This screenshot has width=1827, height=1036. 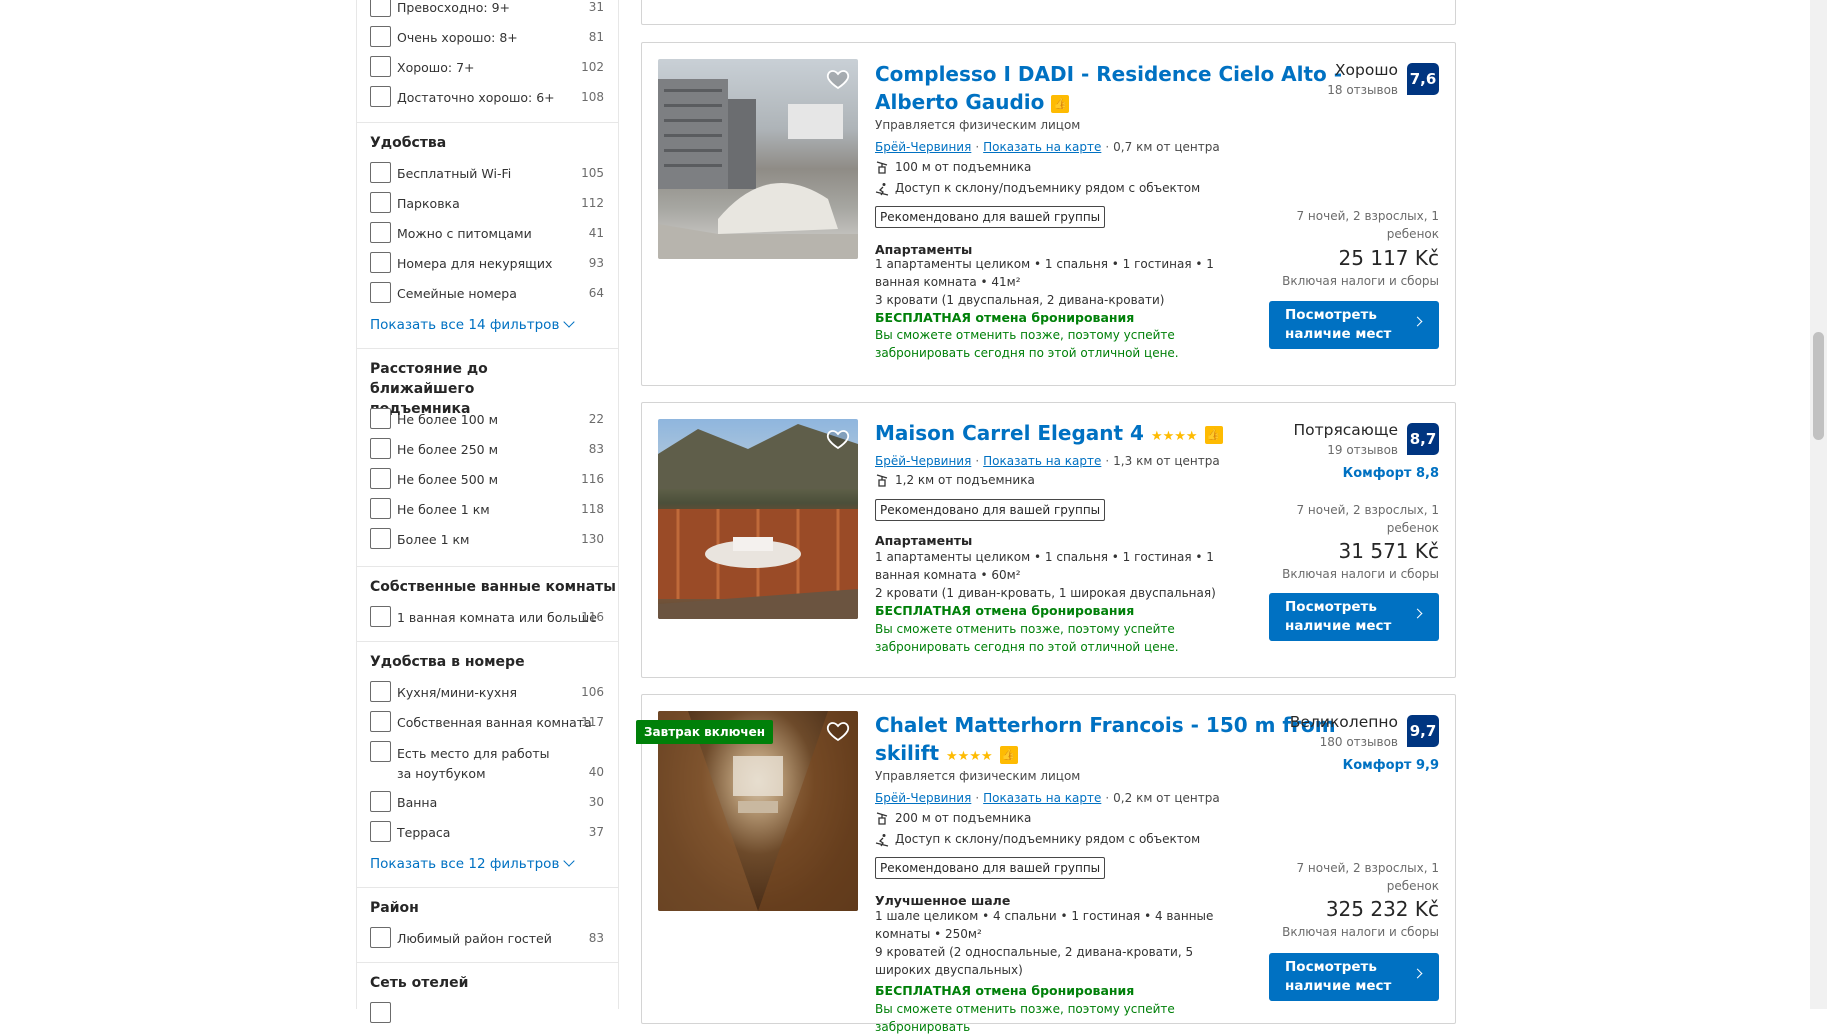 I want to click on filter-item: Можно с питомцами 41, so click(x=487, y=234).